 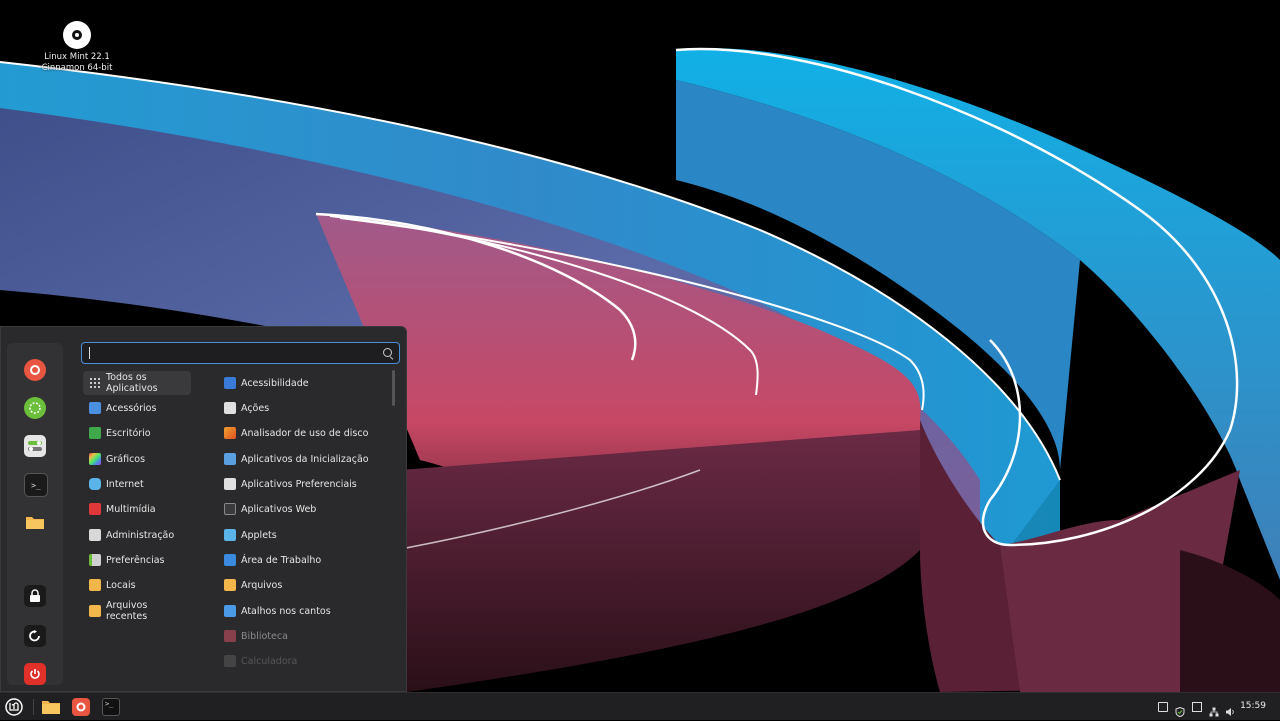 What do you see at coordinates (230, 459) in the screenshot?
I see `startup-apps-icon` at bounding box center [230, 459].